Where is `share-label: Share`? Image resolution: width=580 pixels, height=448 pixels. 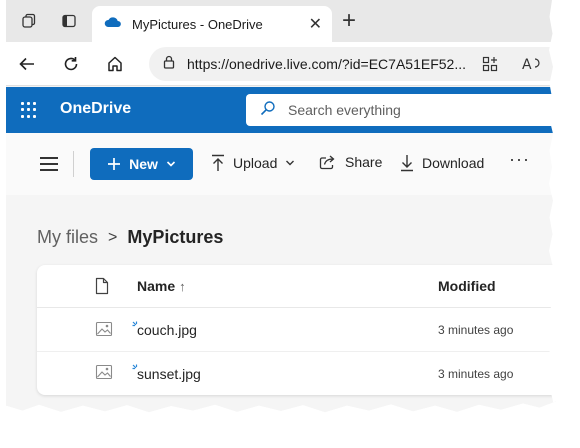
share-label: Share is located at coordinates (364, 162).